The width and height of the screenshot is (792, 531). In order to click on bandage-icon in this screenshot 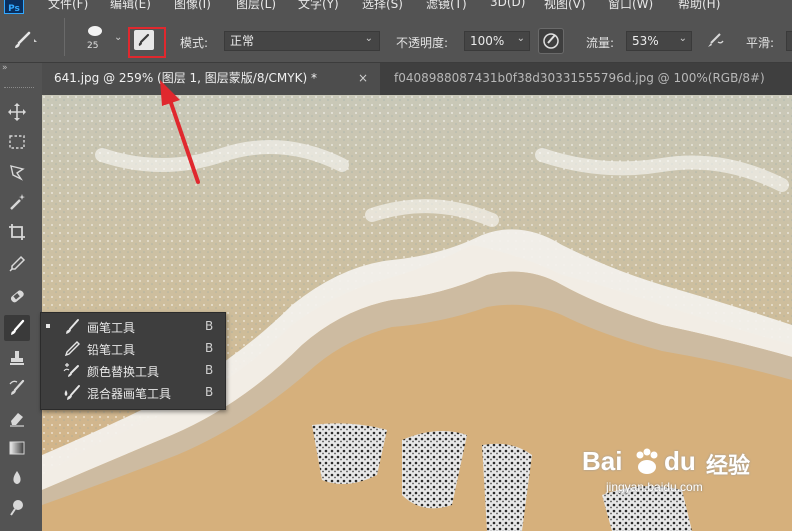, I will do `click(17, 296)`.